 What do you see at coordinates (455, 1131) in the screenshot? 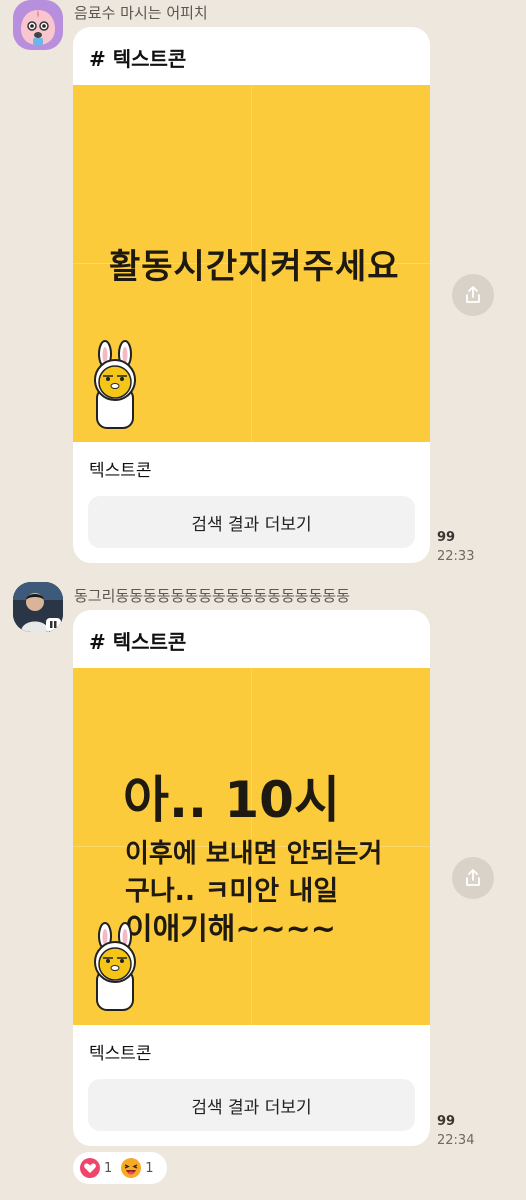
I see `message-meta: 99 22:34` at bounding box center [455, 1131].